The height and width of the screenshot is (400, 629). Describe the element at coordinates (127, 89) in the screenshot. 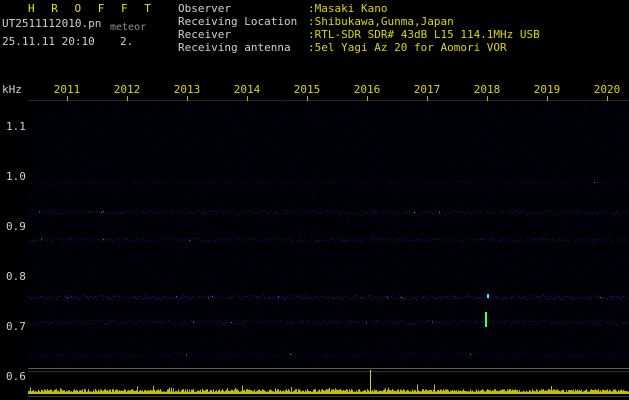

I see `time-tick-label: 2012` at that location.